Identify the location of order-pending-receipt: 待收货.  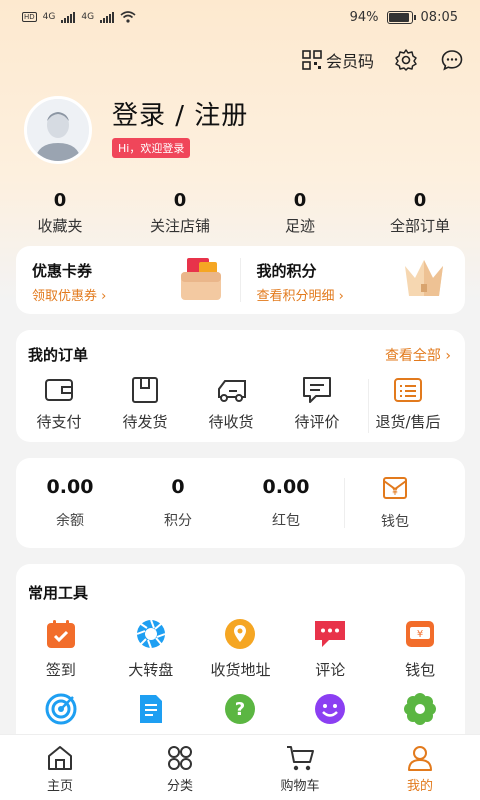
(231, 403).